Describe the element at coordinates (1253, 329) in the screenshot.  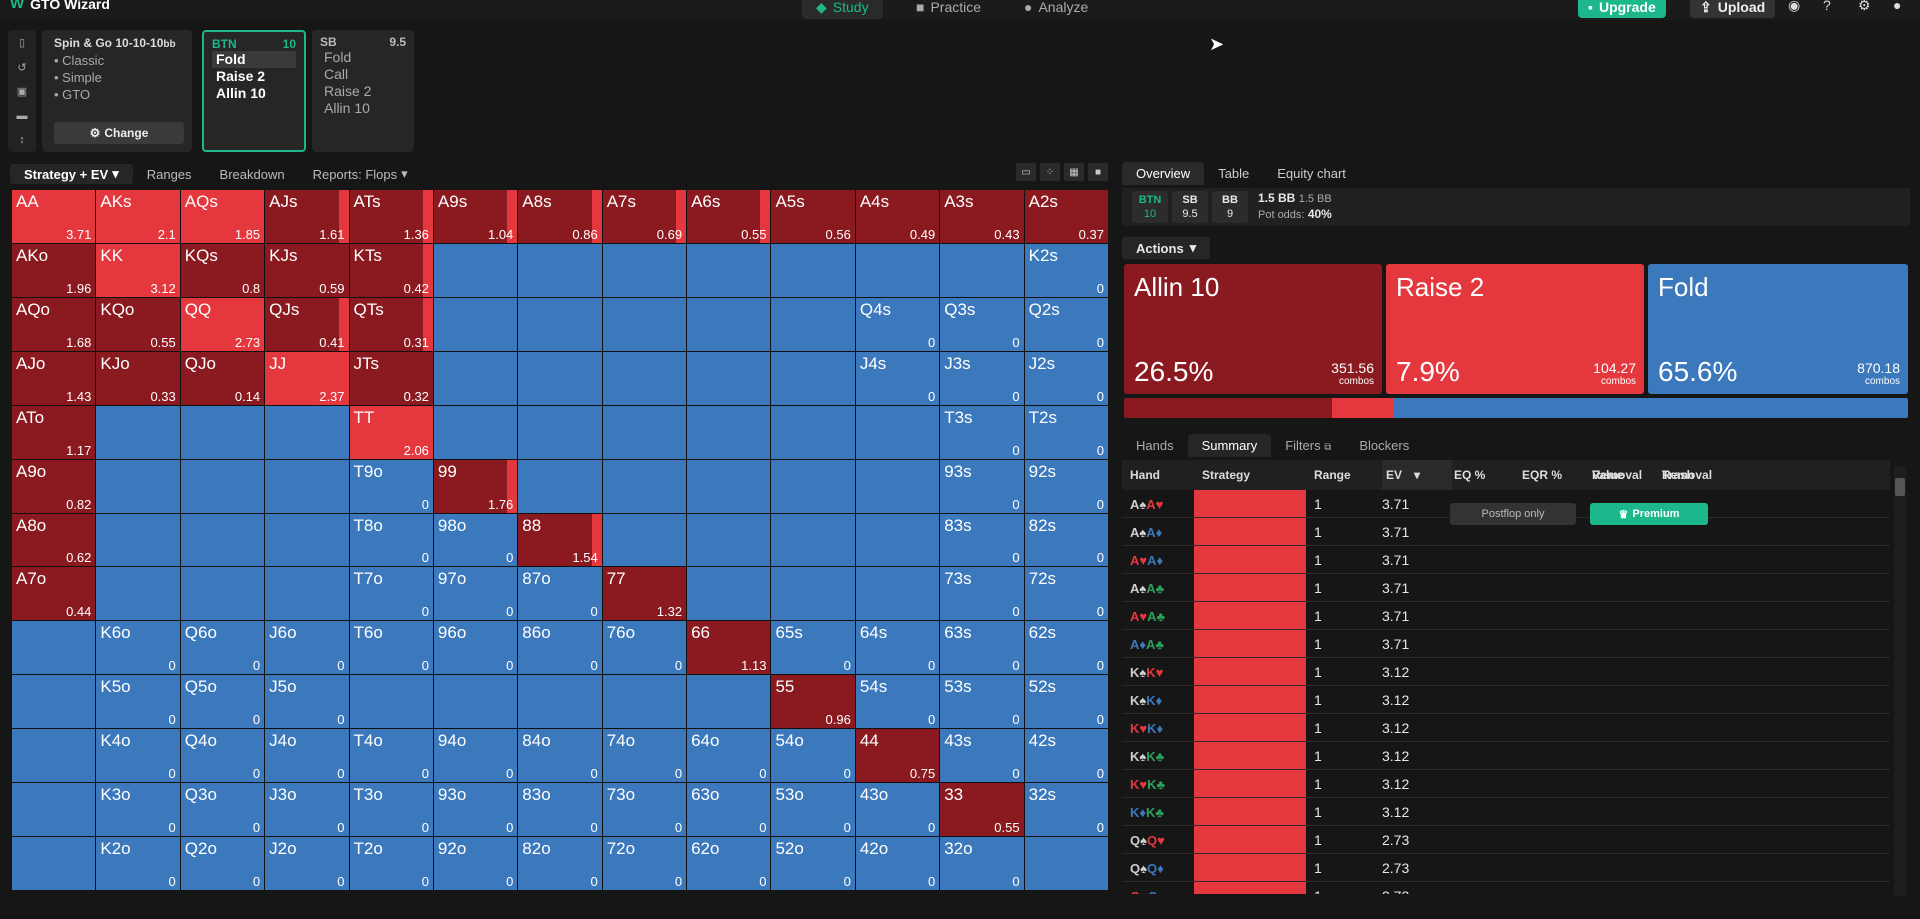
I see `action-box-allin: Allin 10 26.5% 351.56 combos` at that location.